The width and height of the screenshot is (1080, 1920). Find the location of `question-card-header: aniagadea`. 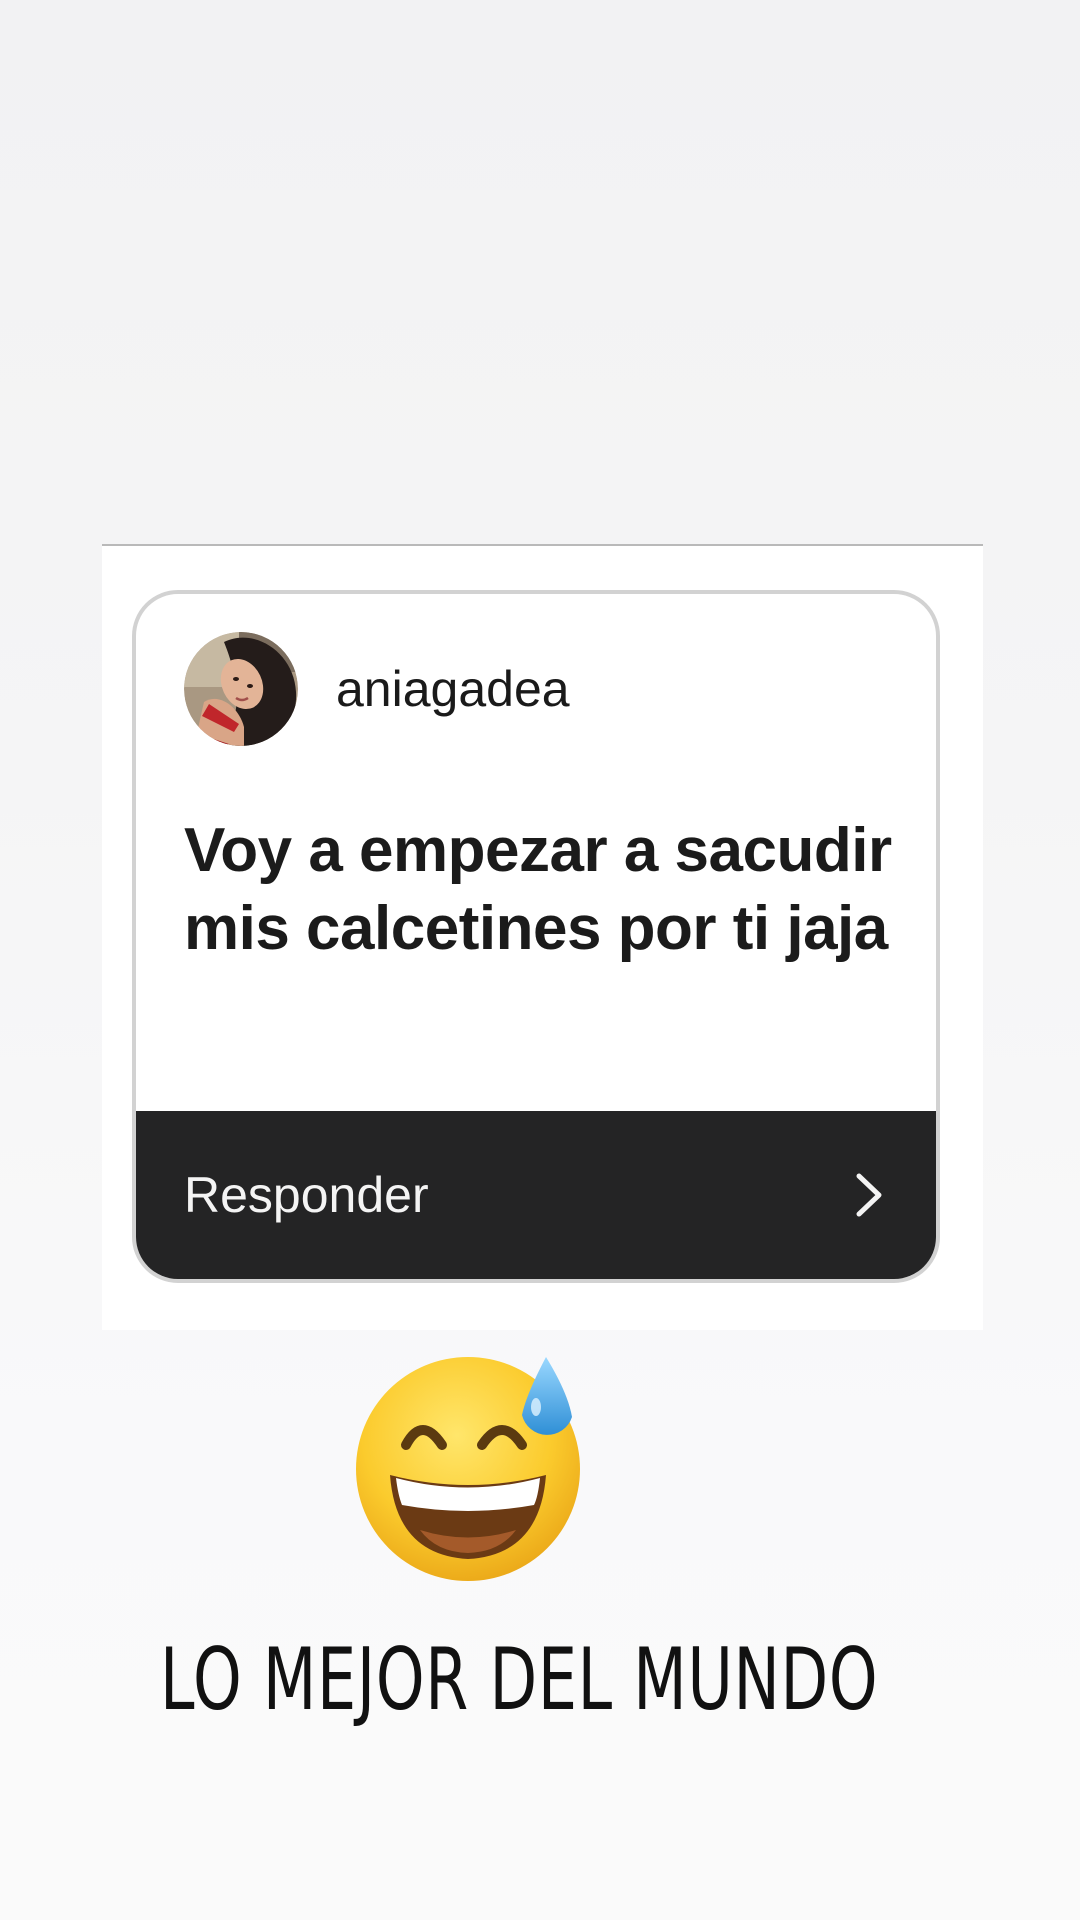

question-card-header: aniagadea is located at coordinates (377, 689).